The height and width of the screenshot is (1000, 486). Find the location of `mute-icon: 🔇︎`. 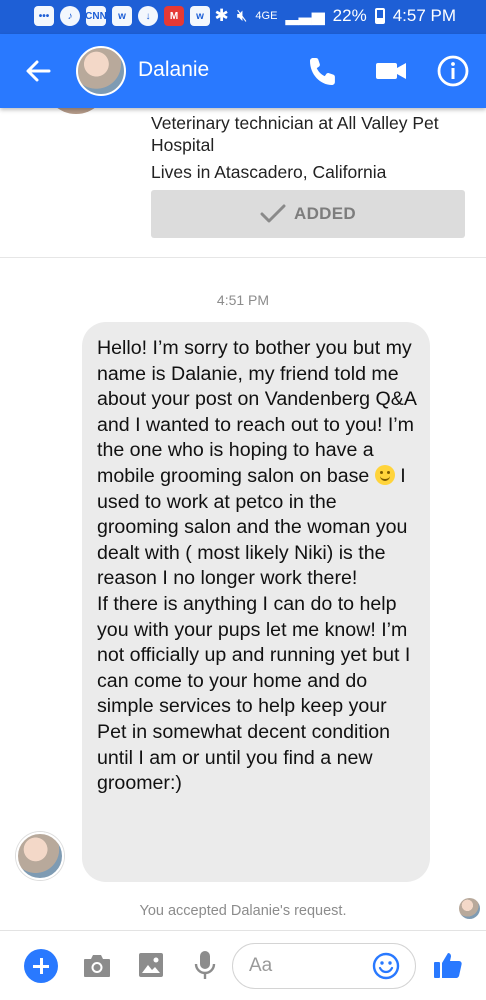

mute-icon: 🔇︎ is located at coordinates (242, 15).